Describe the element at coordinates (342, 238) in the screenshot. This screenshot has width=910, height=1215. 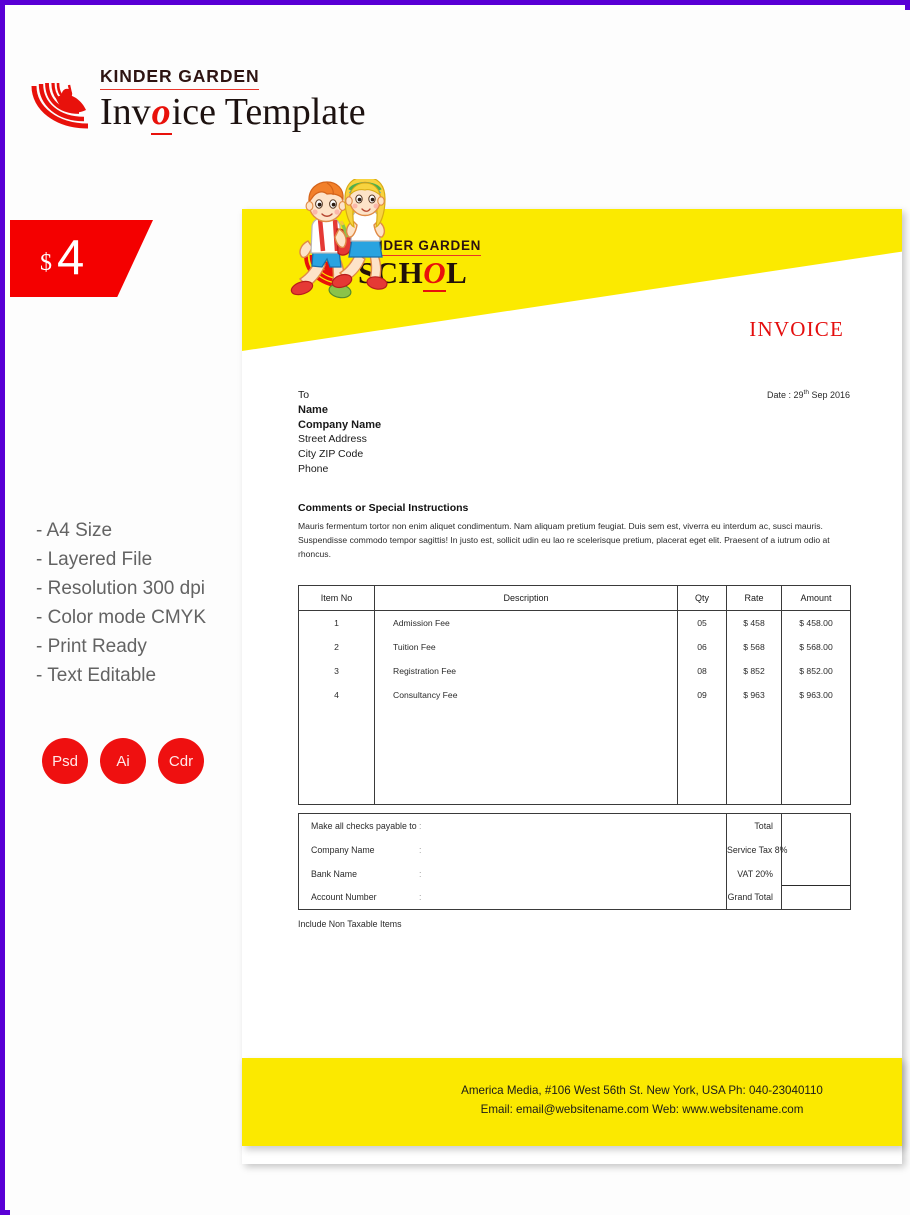
I see `two-school-children-icon` at that location.